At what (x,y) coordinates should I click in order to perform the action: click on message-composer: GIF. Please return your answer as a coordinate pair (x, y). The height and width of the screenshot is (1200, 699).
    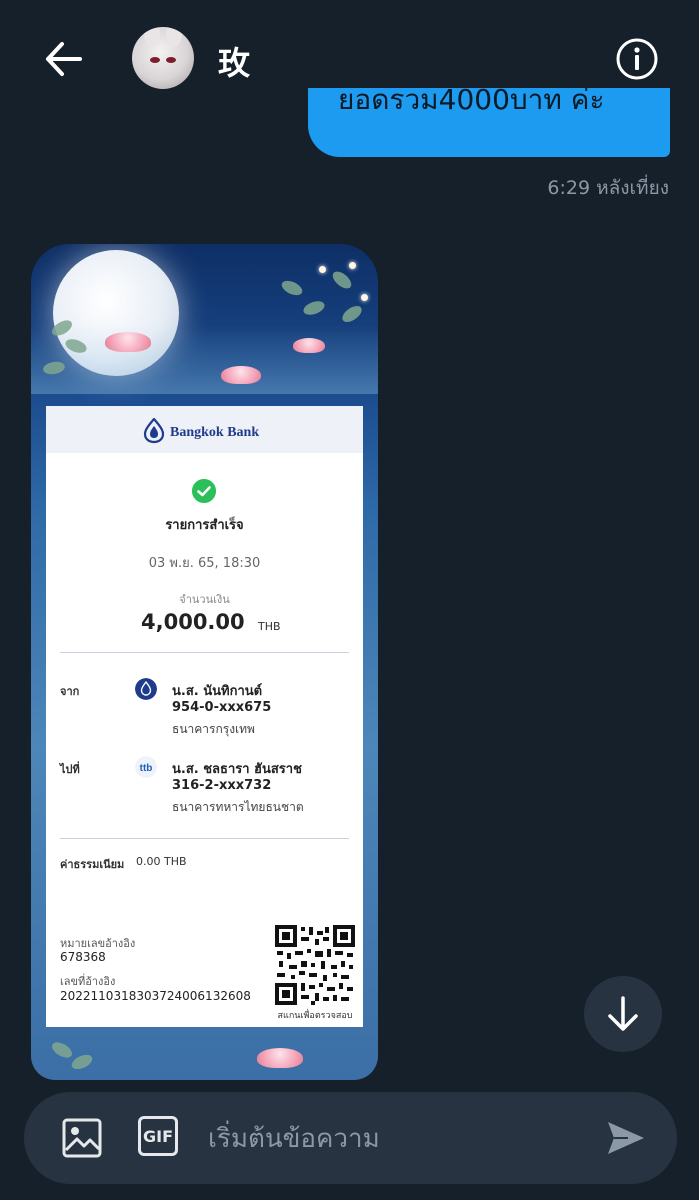
    Looking at the image, I should click on (350, 1138).